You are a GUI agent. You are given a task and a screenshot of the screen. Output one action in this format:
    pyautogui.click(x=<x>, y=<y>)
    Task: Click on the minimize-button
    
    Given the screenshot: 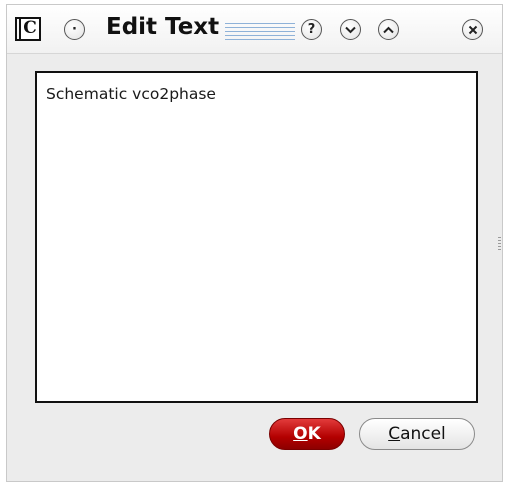 What is the action you would take?
    pyautogui.click(x=350, y=29)
    